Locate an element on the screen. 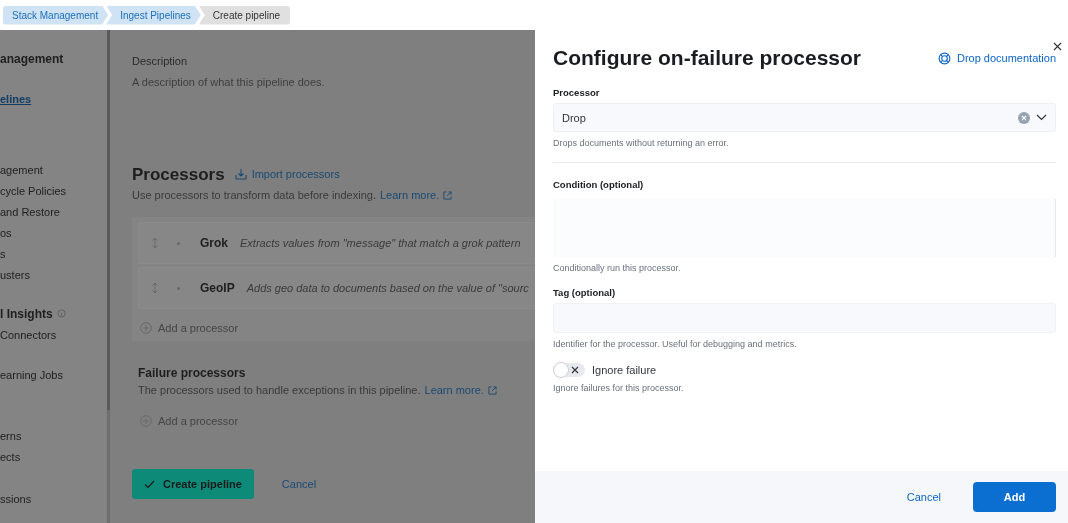  switch-label: Ignore failure is located at coordinates (624, 370).